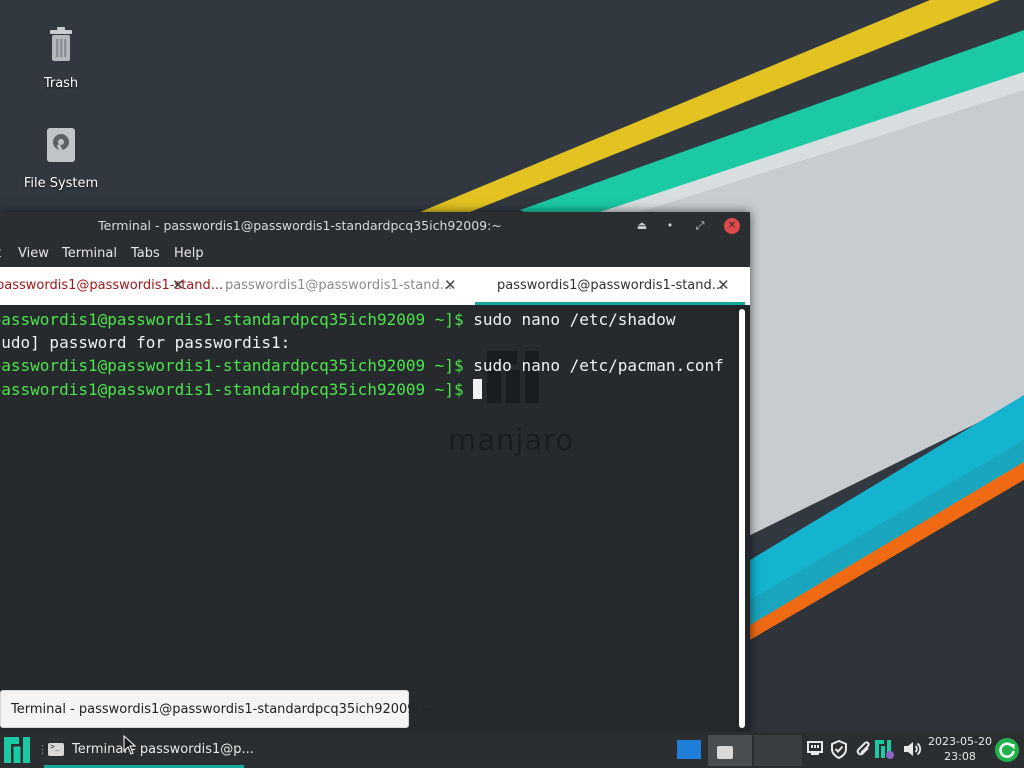  What do you see at coordinates (17, 750) in the screenshot?
I see `manjaro-menu-icon` at bounding box center [17, 750].